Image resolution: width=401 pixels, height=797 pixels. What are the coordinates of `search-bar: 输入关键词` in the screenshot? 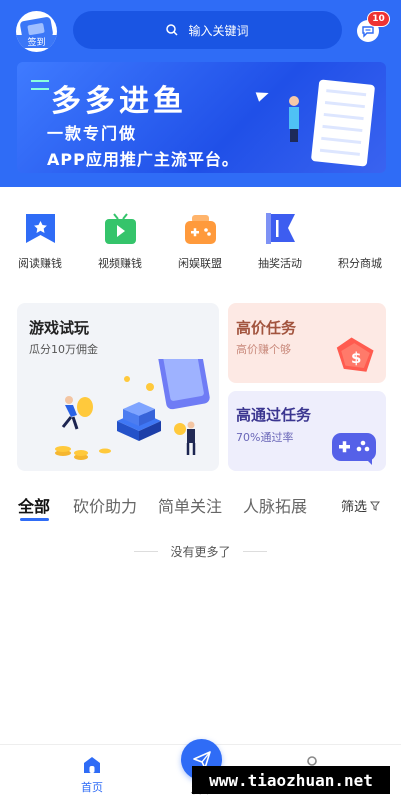 It's located at (207, 30).